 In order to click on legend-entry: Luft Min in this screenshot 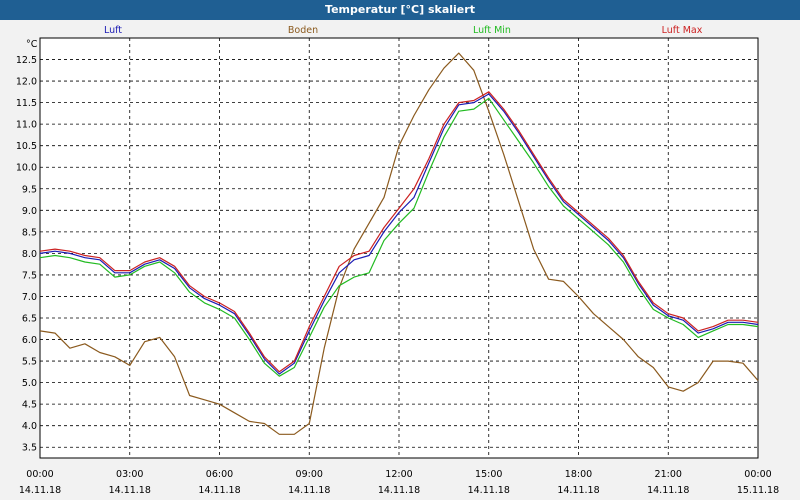, I will do `click(492, 30)`.